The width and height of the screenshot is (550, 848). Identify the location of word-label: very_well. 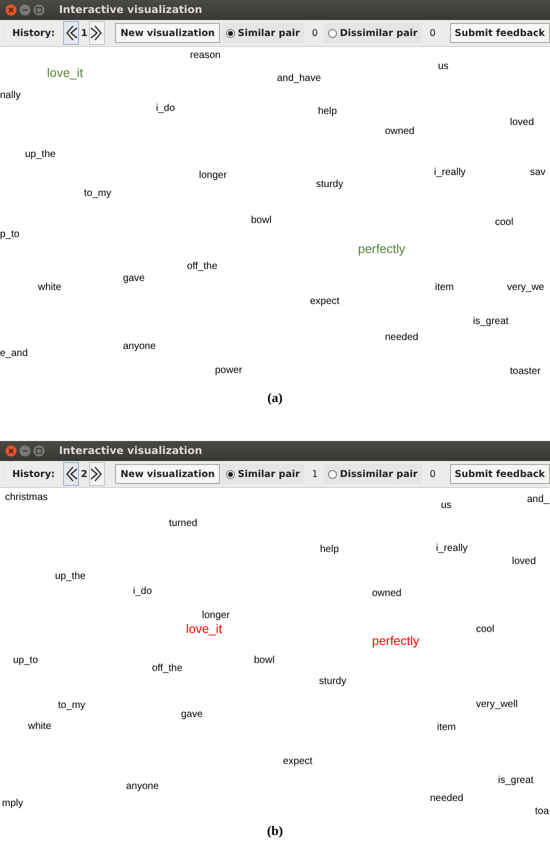
(497, 705).